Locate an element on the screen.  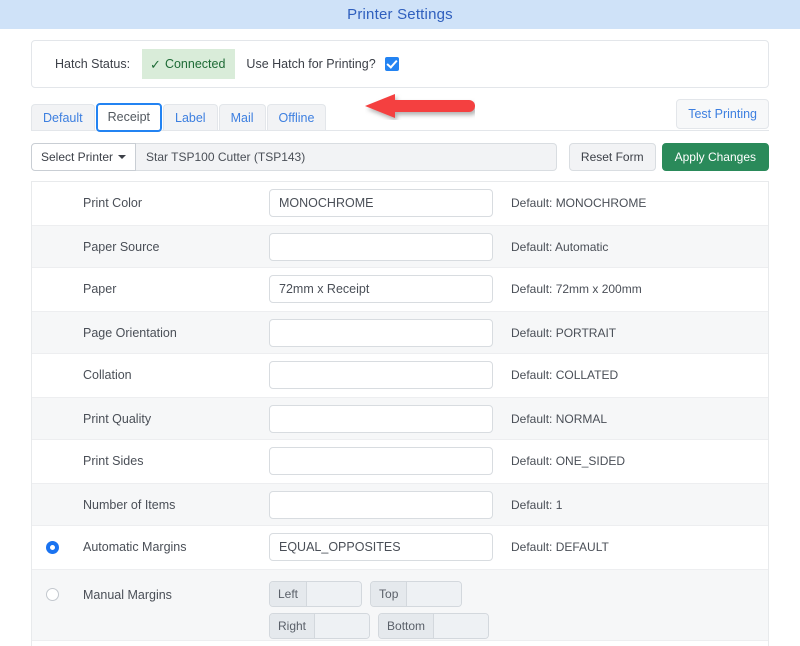
table-row: Print Sides Default: ONE_SIDED is located at coordinates (400, 461).